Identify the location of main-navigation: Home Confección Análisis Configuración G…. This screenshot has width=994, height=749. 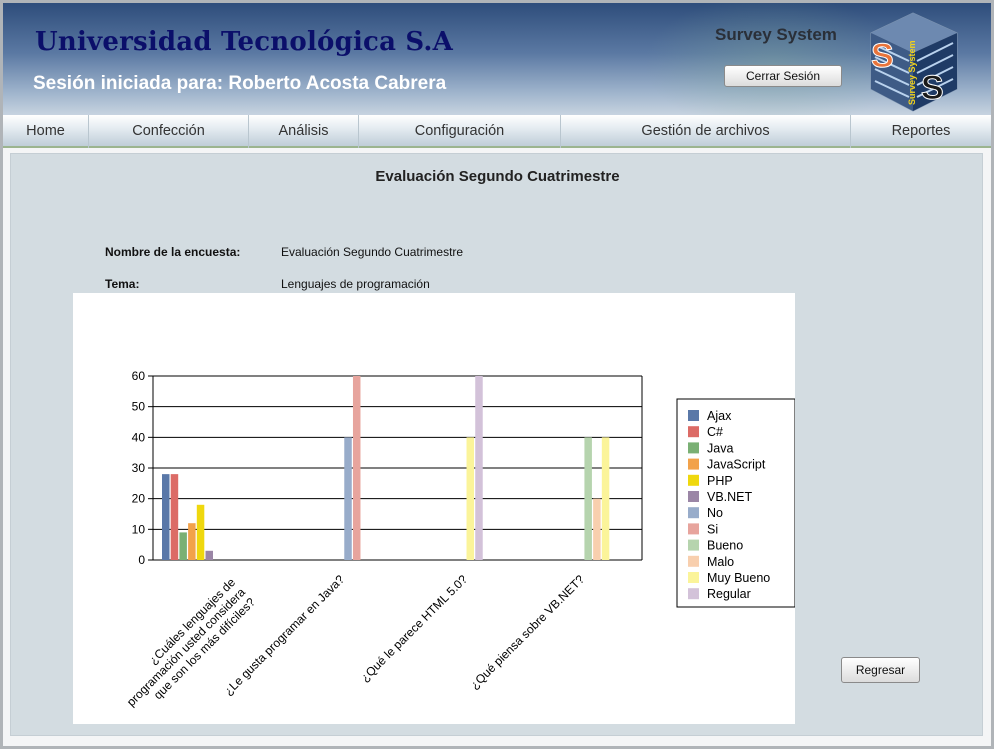
(497, 131).